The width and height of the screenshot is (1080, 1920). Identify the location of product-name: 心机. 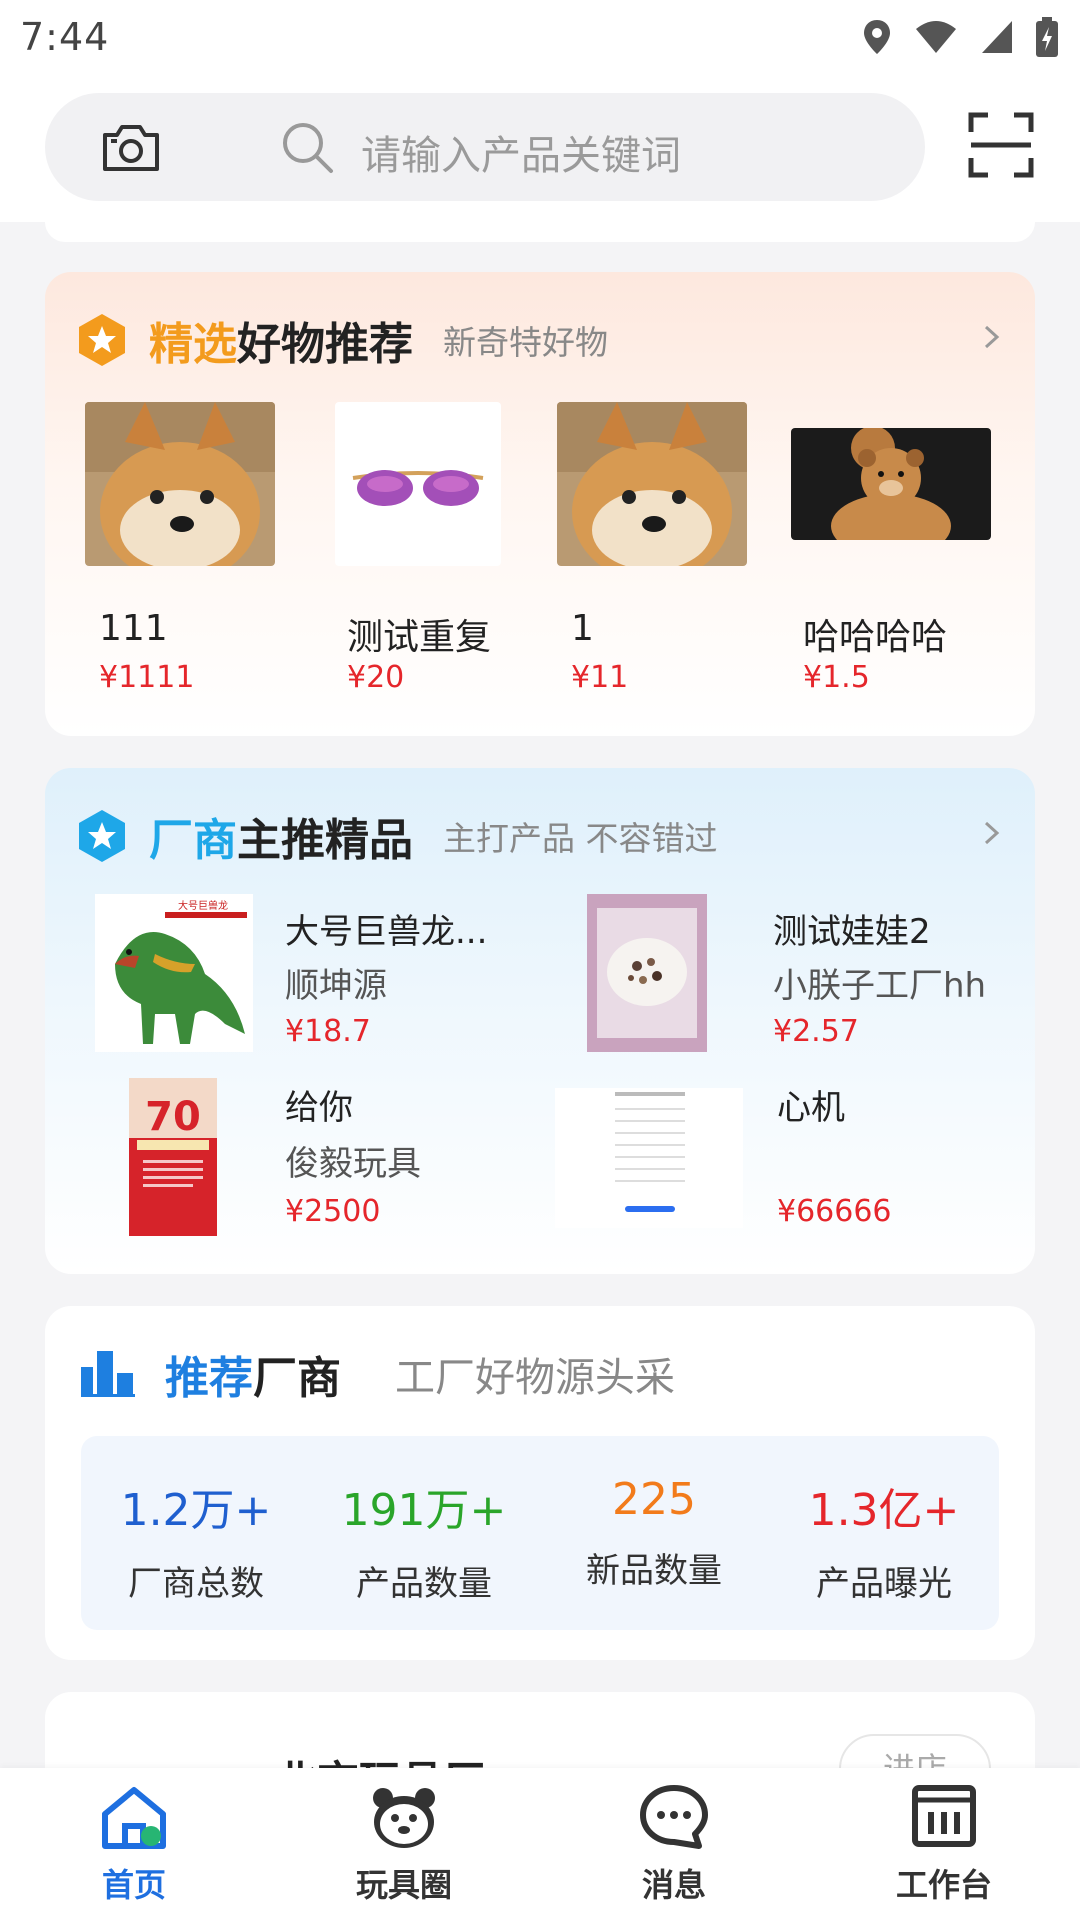
(811, 1108).